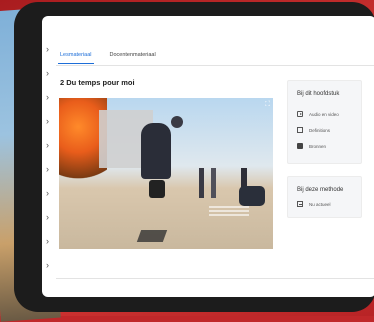 Image resolution: width=374 pixels, height=322 pixels. What do you see at coordinates (177, 122) in the screenshot?
I see `rider-helmet-shape` at bounding box center [177, 122].